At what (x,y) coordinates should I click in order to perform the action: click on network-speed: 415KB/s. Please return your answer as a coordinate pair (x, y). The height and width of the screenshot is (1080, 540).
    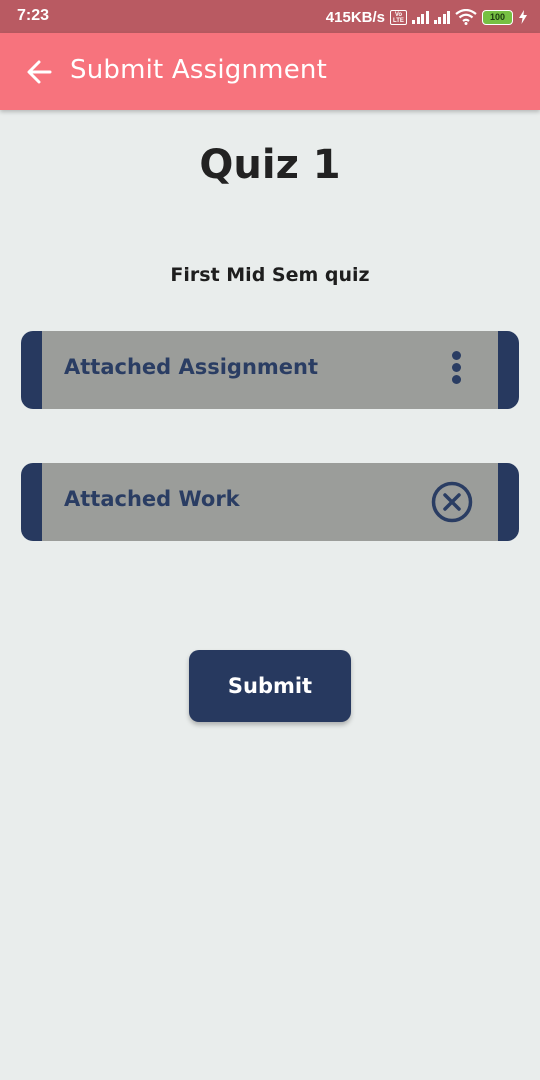
    Looking at the image, I should click on (355, 17).